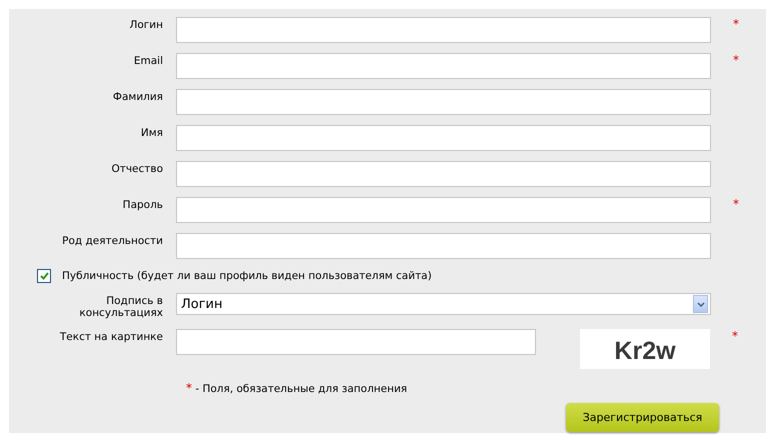 The width and height of the screenshot is (776, 443). I want to click on chevron-down-icon, so click(700, 304).